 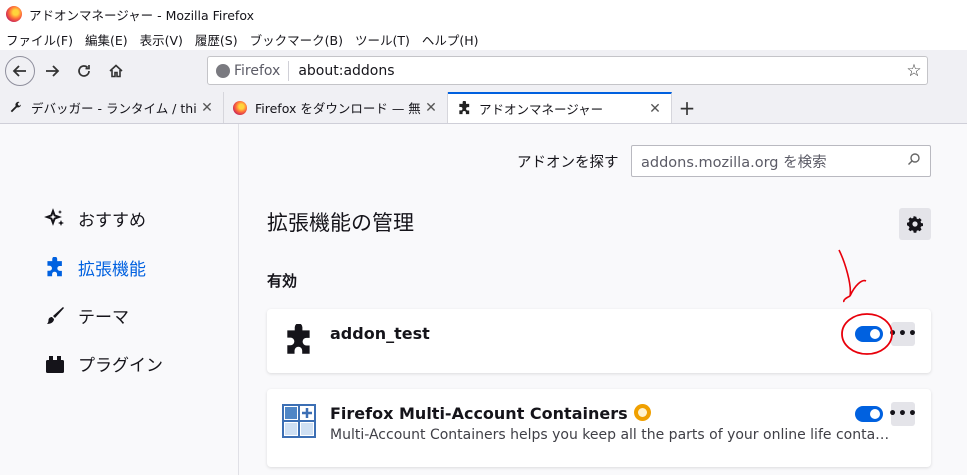 I want to click on wrench-icon, so click(x=16, y=108).